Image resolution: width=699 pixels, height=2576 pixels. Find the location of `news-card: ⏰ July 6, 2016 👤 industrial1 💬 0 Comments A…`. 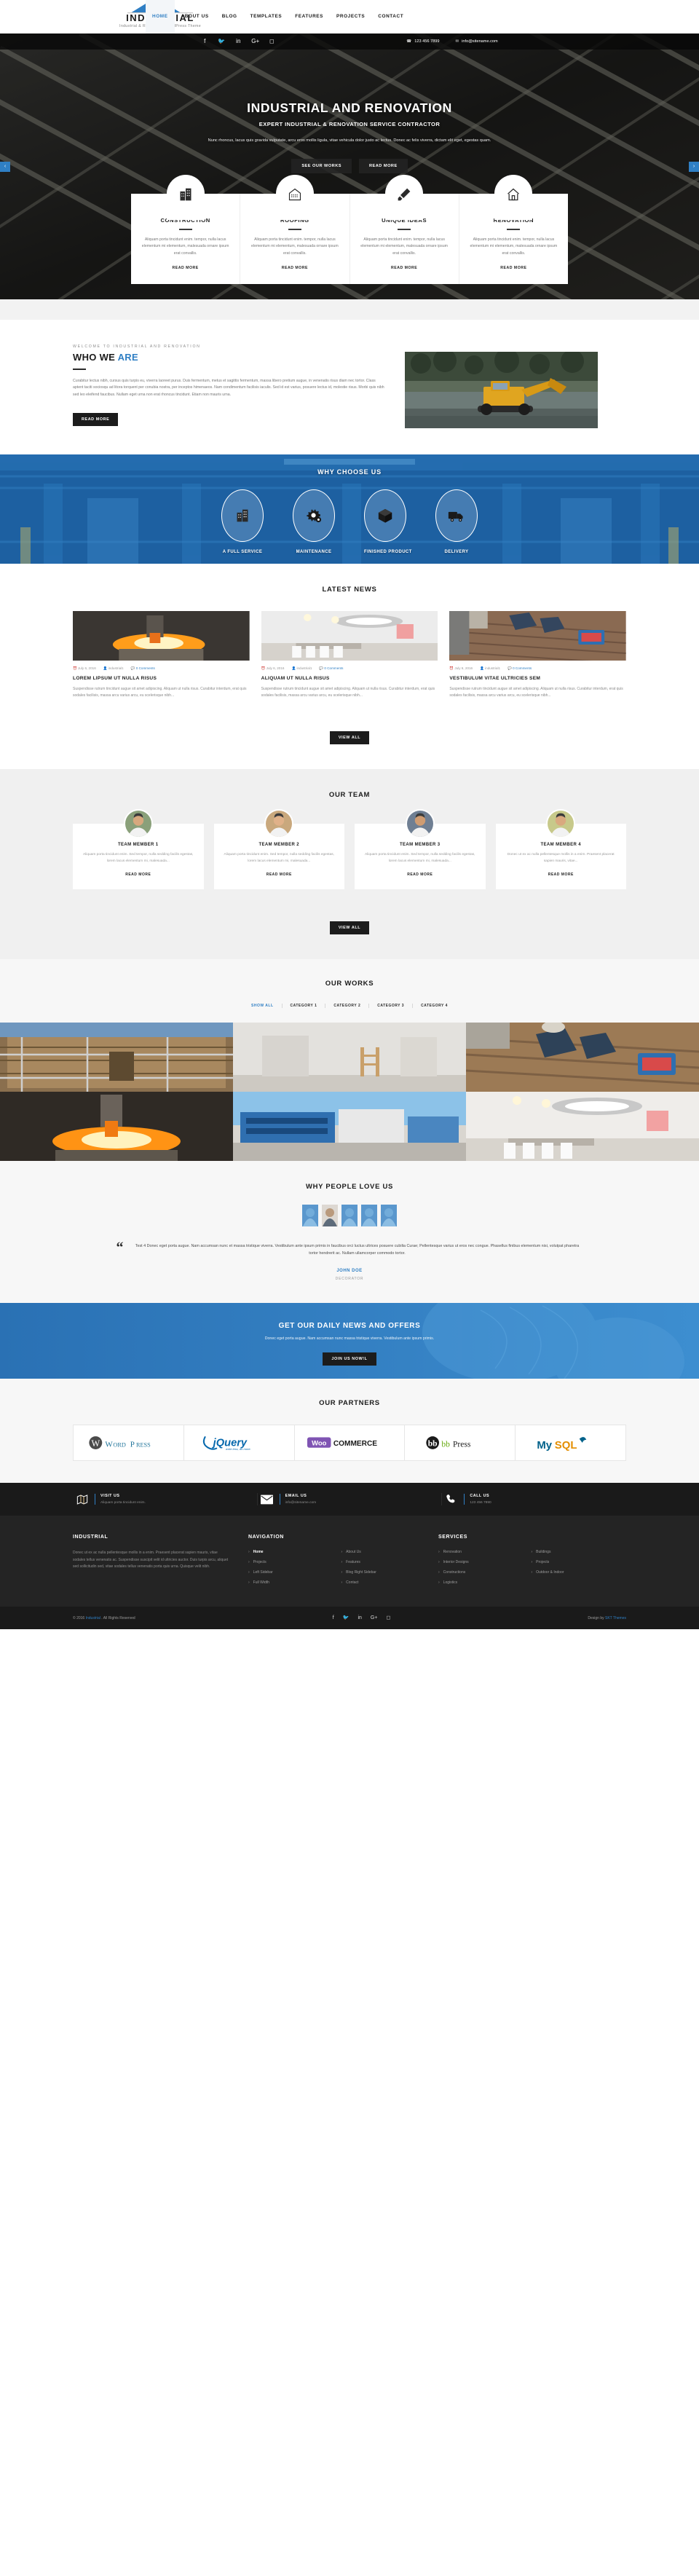

news-card: ⏰ July 6, 2016 👤 industrial1 💬 0 Comments A… is located at coordinates (349, 655).